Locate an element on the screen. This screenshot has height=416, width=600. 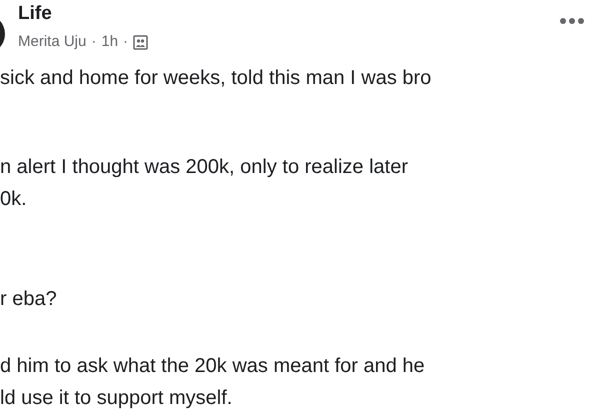
post-text-line: d him to ask what the 20k was meant for and he is located at coordinates (212, 366).